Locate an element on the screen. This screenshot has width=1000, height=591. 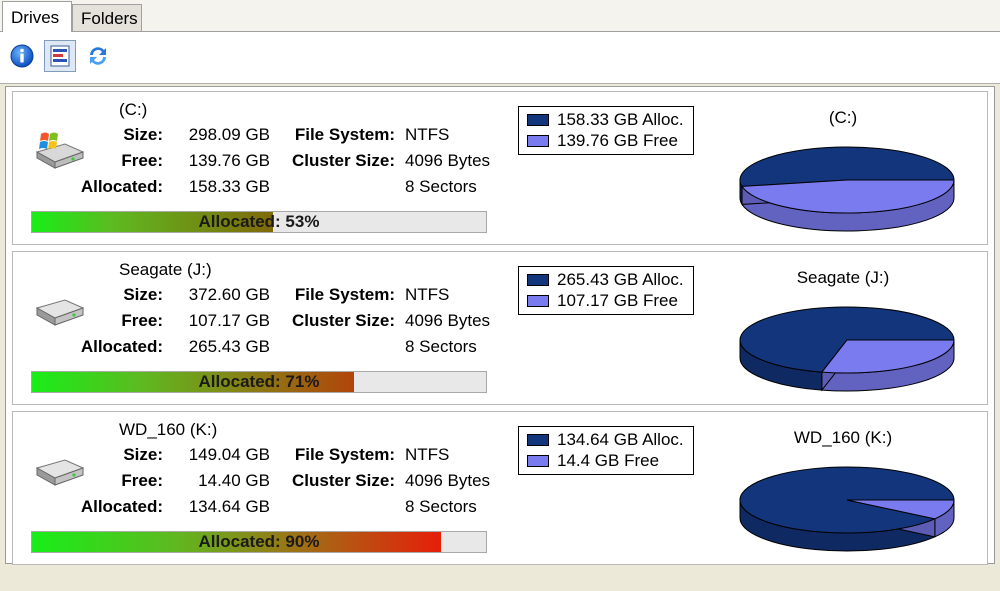
allocation-progress-label: Allocated: 90% is located at coordinates (259, 541).